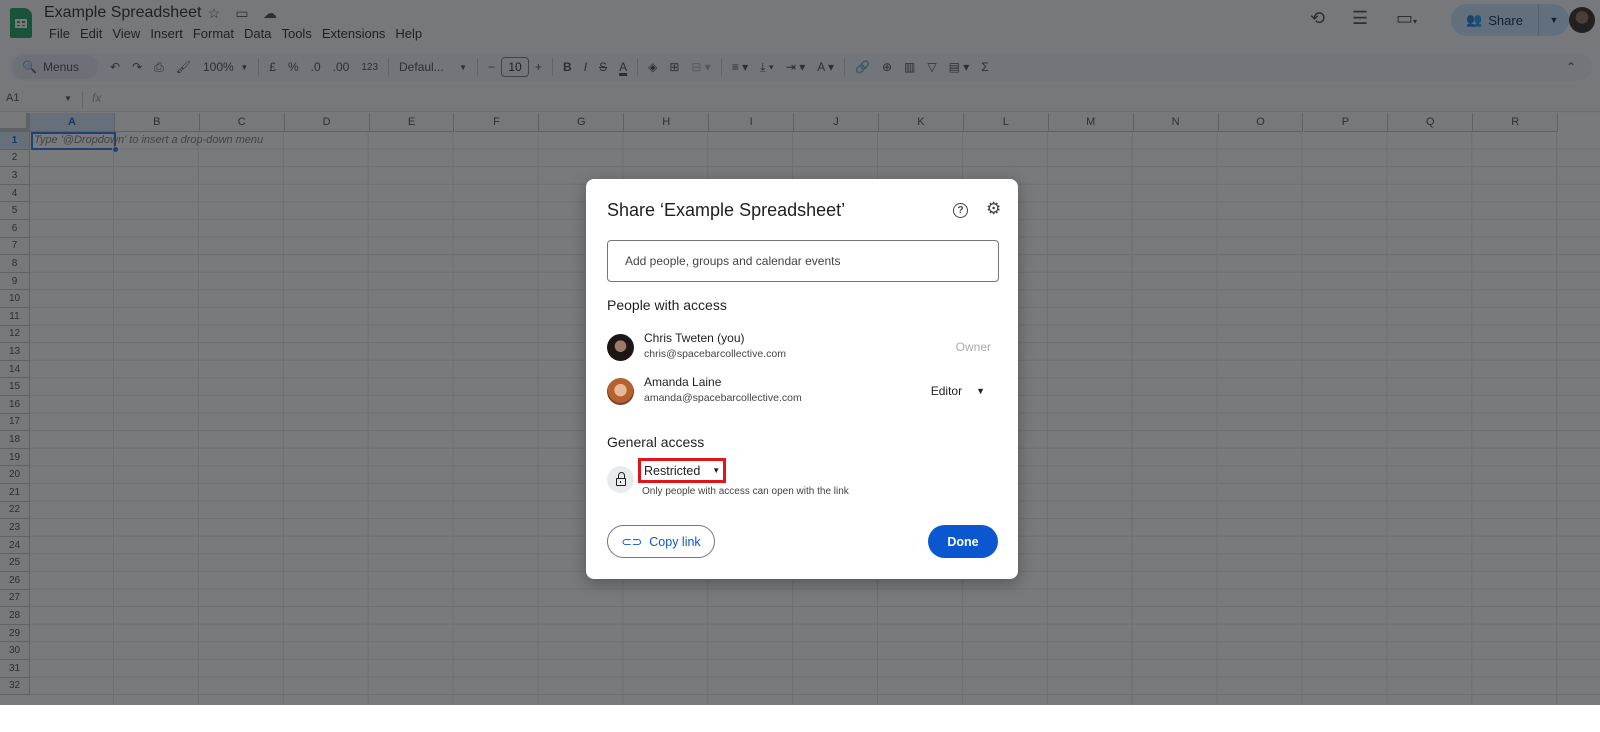  What do you see at coordinates (694, 338) in the screenshot?
I see `person-name: Chris Tweten (you)` at bounding box center [694, 338].